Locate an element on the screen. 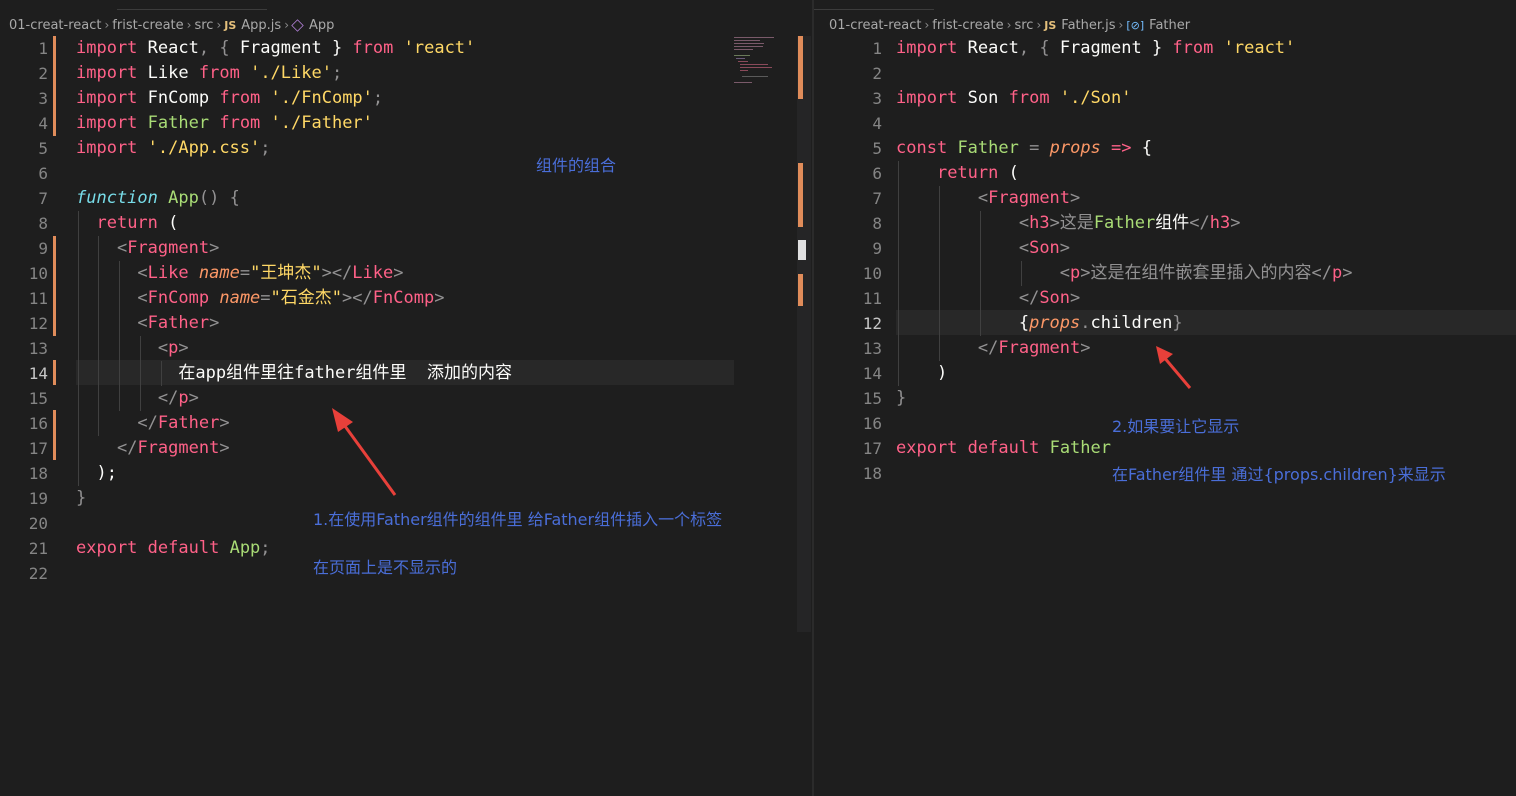 The image size is (1516, 796). code-line: 7 <Fragment> is located at coordinates (1165, 198).